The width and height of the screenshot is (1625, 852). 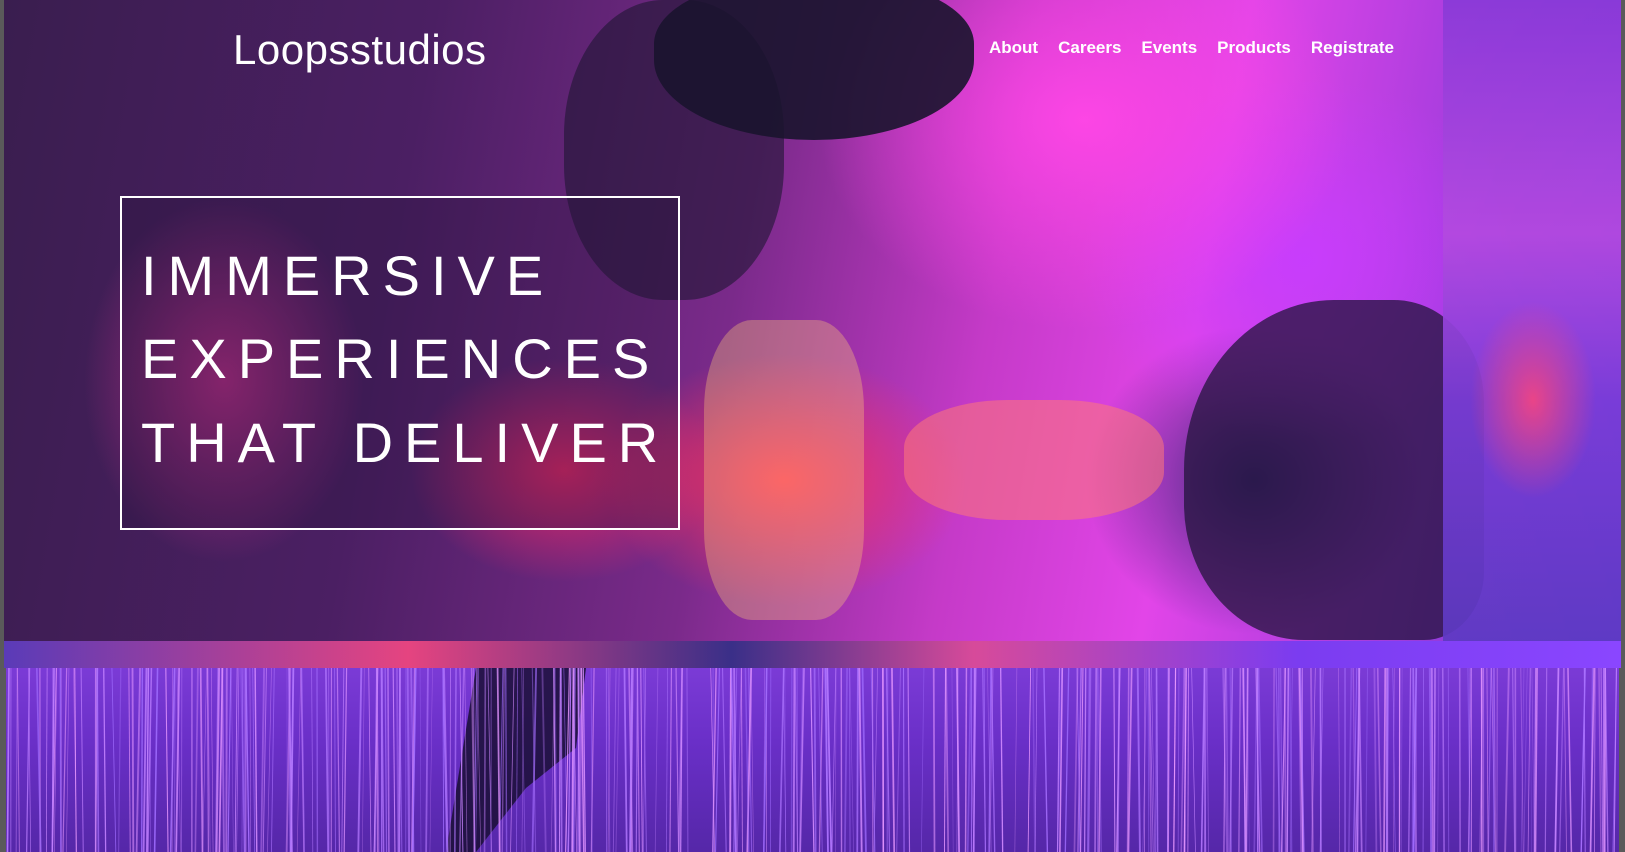 What do you see at coordinates (360, 50) in the screenshot?
I see `site-logo: Loopsstudios` at bounding box center [360, 50].